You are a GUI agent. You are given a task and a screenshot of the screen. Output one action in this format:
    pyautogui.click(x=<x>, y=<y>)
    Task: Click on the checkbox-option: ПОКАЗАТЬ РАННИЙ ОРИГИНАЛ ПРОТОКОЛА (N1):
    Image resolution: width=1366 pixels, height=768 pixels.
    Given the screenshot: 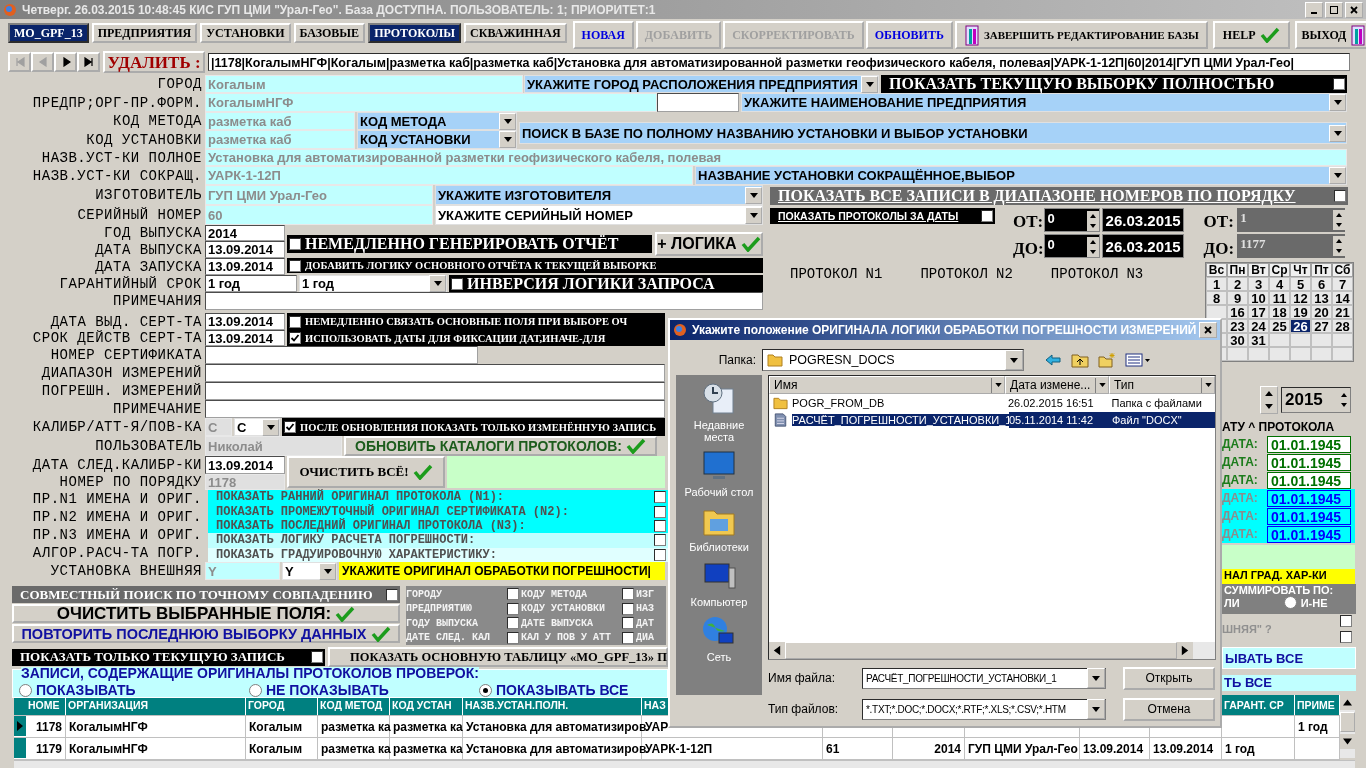 What is the action you would take?
    pyautogui.click(x=438, y=497)
    